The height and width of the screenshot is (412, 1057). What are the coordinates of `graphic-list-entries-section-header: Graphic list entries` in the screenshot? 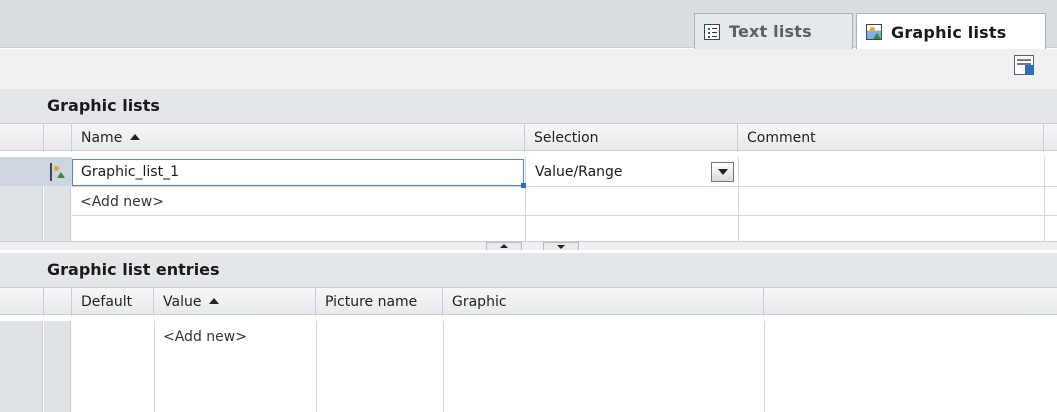 It's located at (528, 270).